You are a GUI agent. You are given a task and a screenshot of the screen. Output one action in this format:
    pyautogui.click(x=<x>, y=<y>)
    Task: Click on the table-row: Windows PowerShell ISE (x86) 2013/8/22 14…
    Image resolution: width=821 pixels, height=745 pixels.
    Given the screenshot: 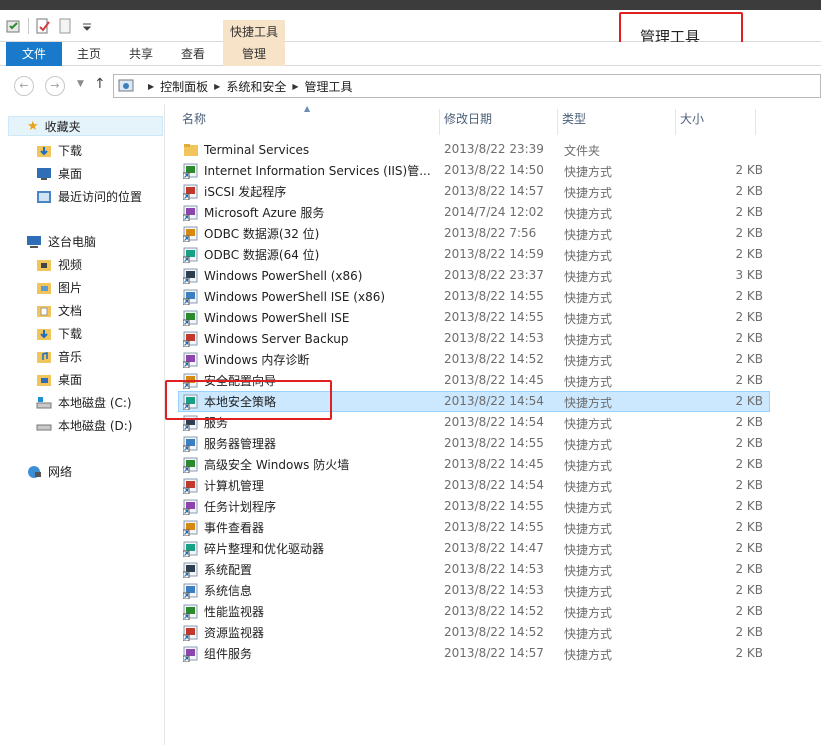 What is the action you would take?
    pyautogui.click(x=474, y=296)
    